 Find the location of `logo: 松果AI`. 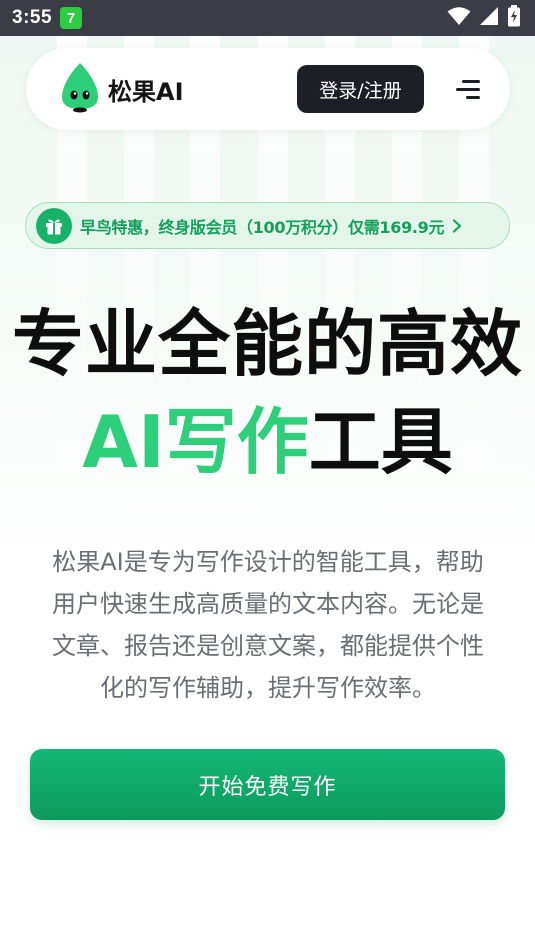

logo: 松果AI is located at coordinates (121, 89).